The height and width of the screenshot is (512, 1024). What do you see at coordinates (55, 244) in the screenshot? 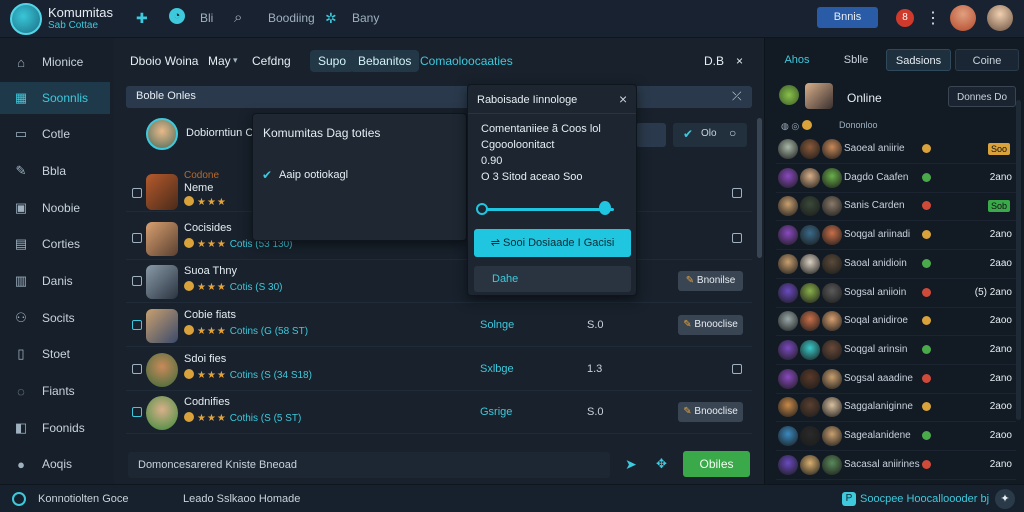
I see `sidebar-item-6: ▤ Corties` at bounding box center [55, 244].